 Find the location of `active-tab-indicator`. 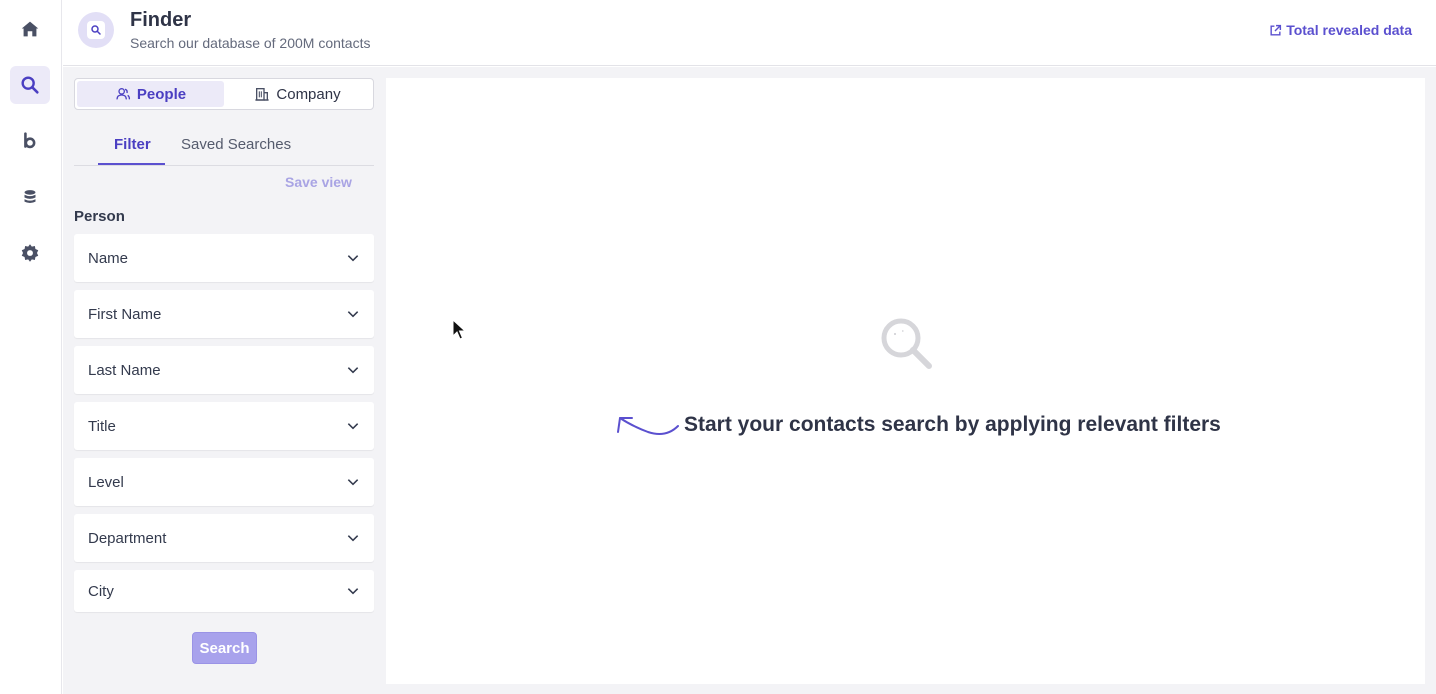

active-tab-indicator is located at coordinates (131, 164).